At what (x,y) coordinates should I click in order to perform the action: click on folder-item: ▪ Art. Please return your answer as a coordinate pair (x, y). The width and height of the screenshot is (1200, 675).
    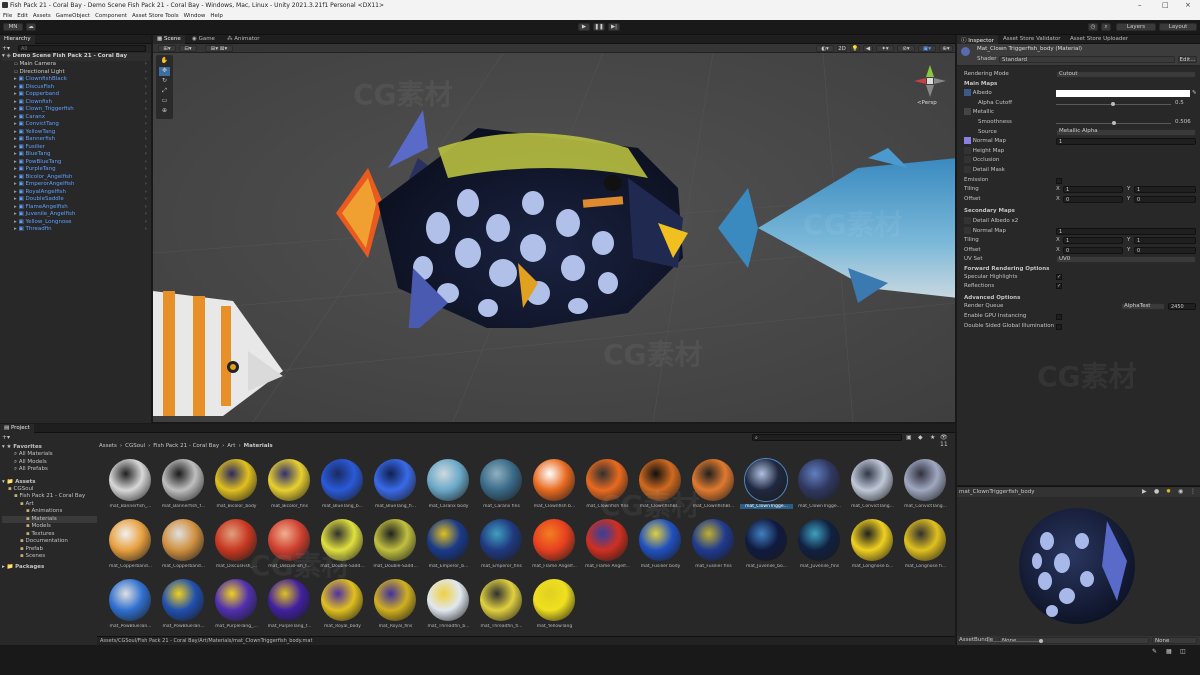
    Looking at the image, I should click on (49, 505).